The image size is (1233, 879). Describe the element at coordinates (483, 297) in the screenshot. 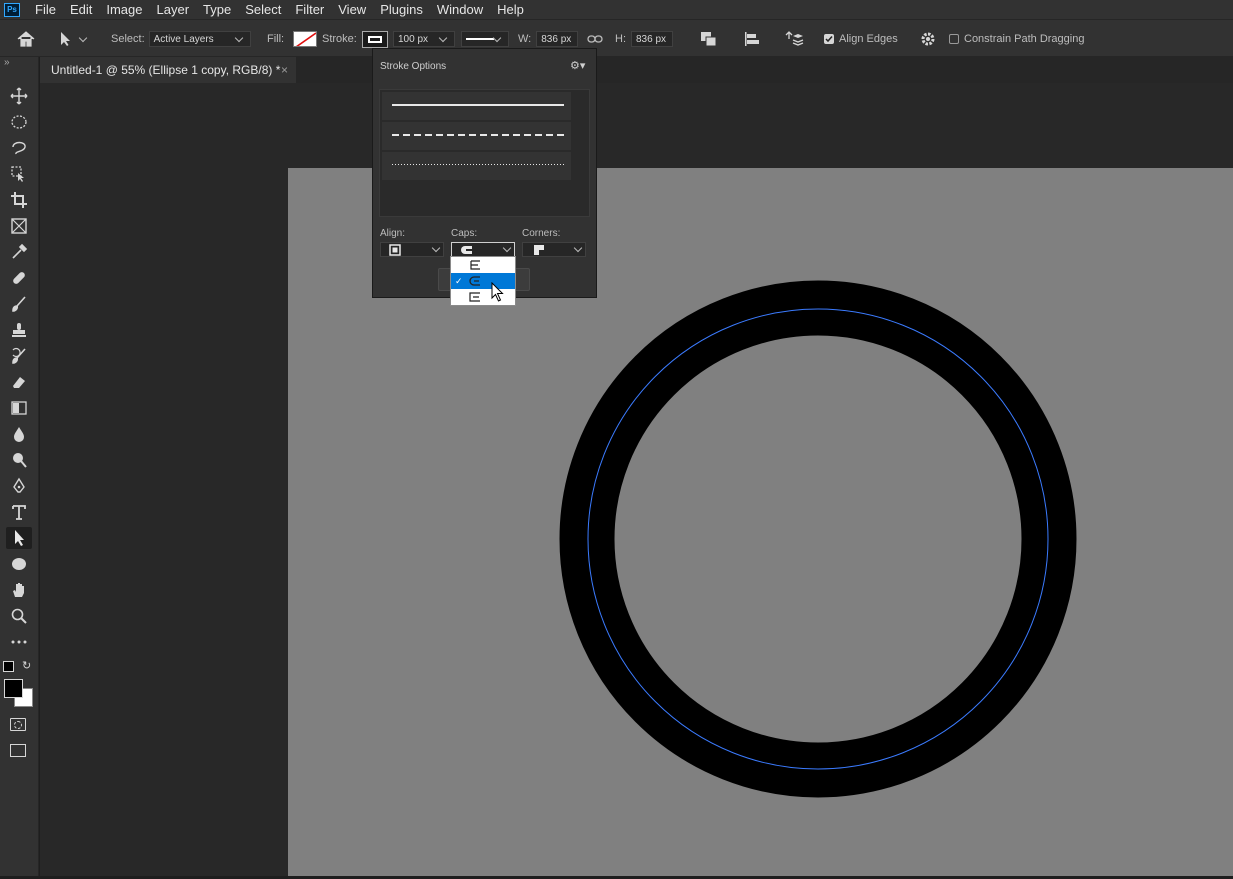

I see `caps-option-square` at that location.